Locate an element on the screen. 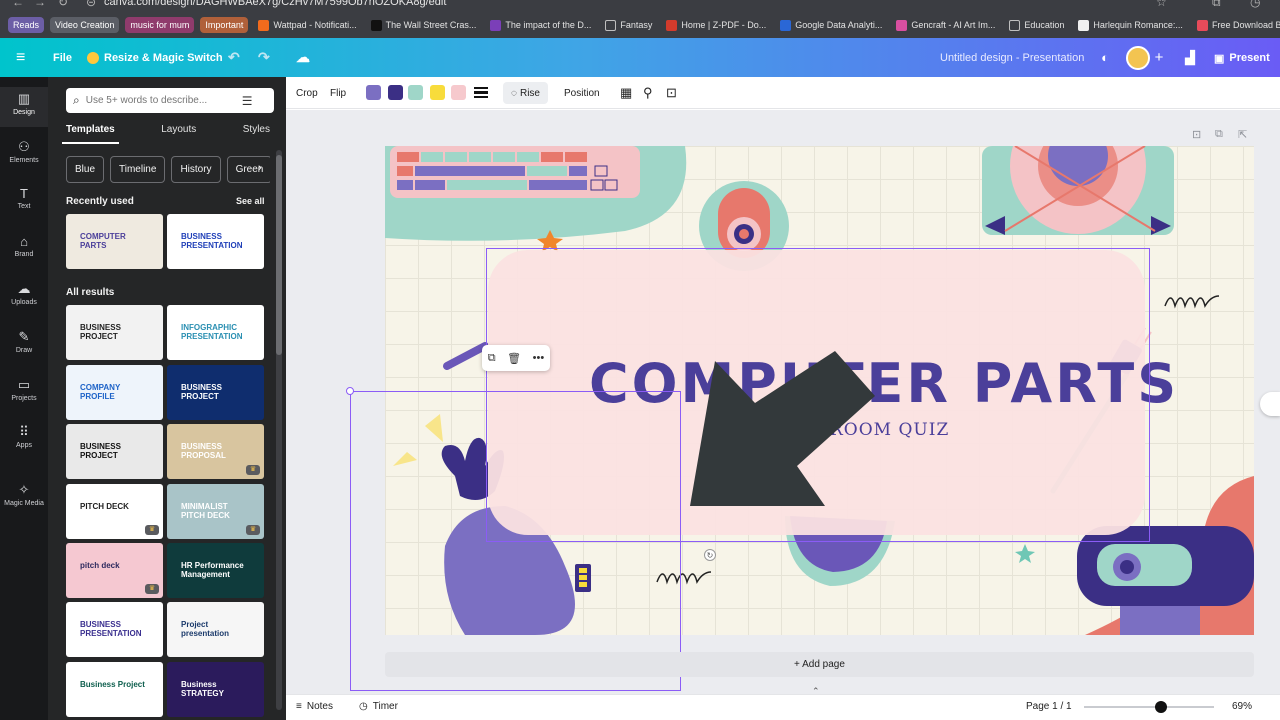  template-thumbnail: COMPANY PROFILE is located at coordinates (114, 392).